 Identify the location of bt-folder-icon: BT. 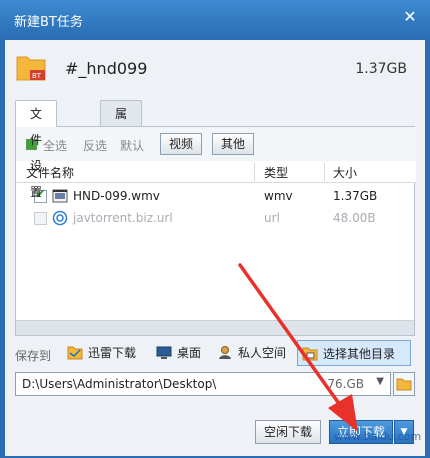
(31, 68).